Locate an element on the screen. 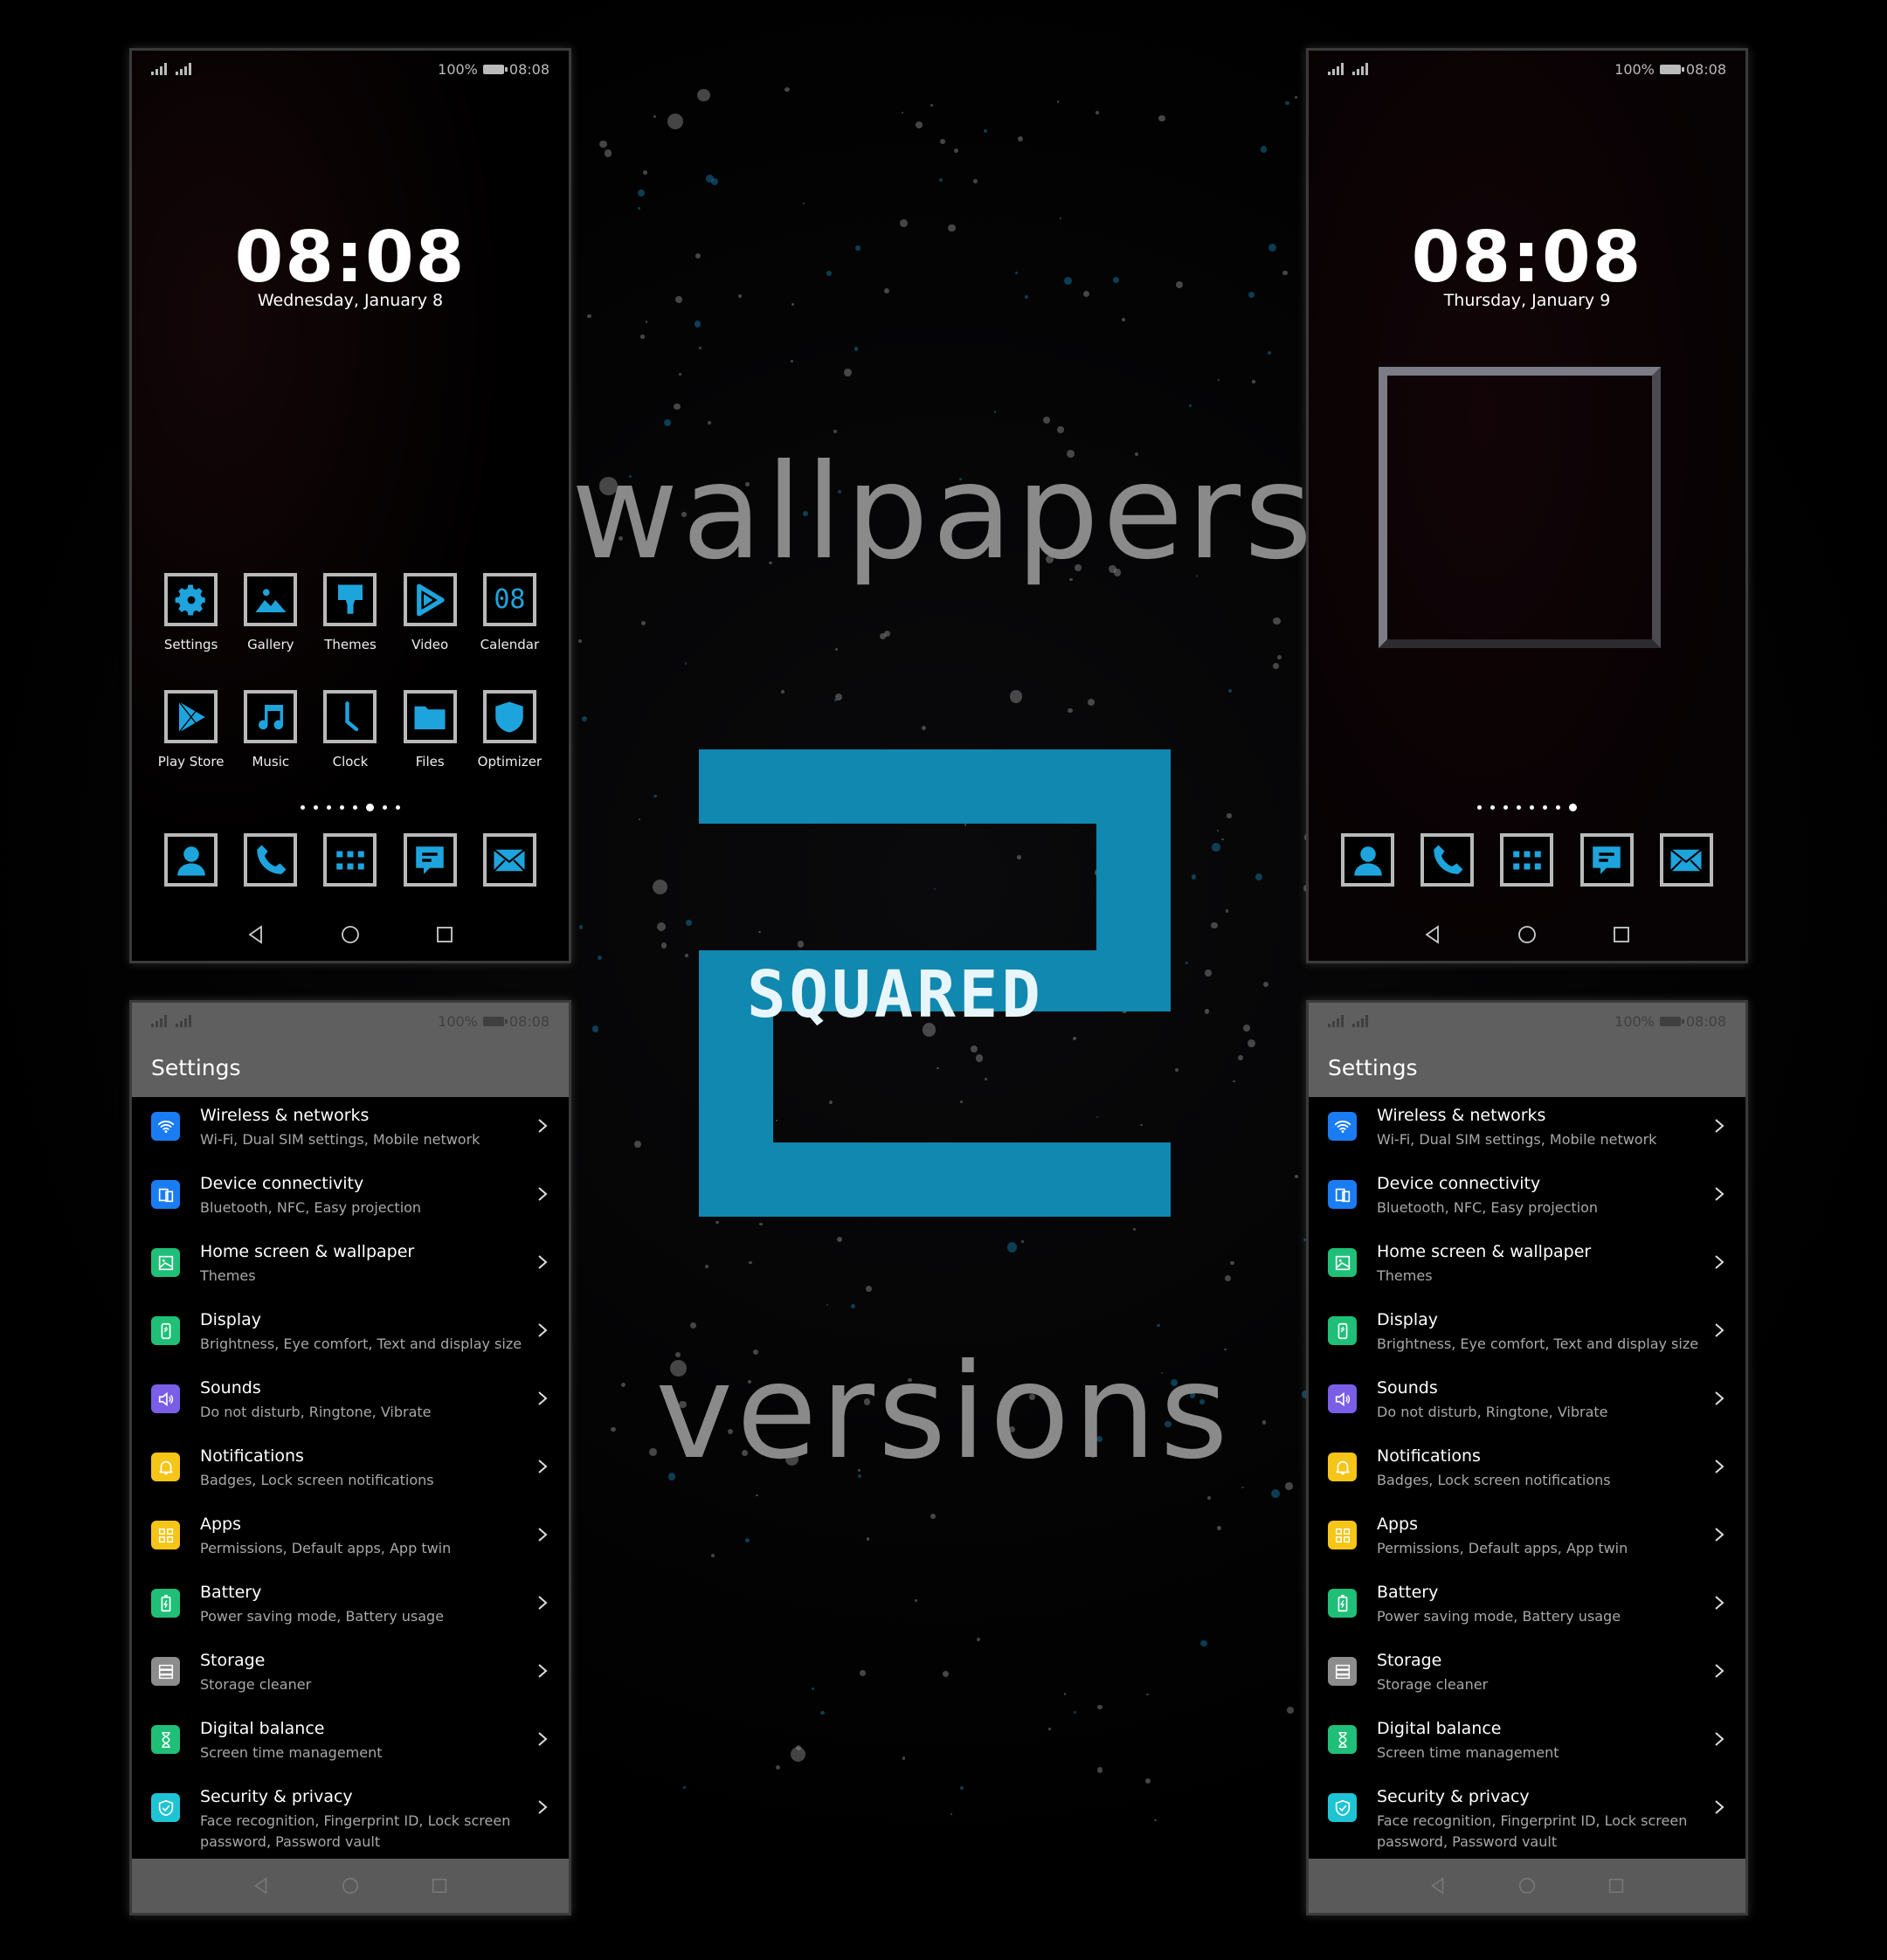 The image size is (1887, 1960). squared-logo: SQUARED is located at coordinates (935, 983).